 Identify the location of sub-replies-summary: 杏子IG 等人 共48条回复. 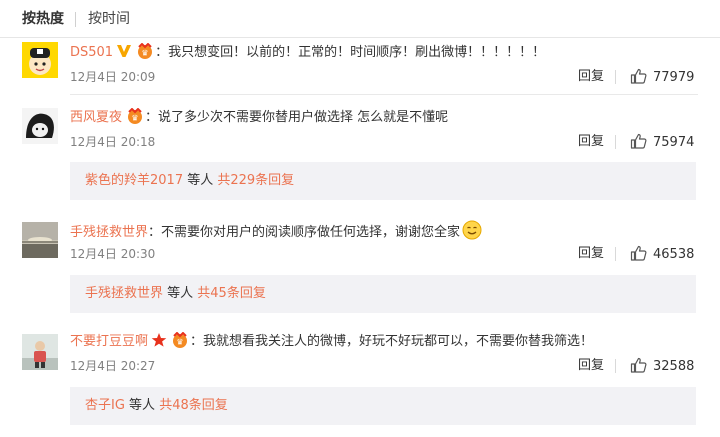
(156, 406).